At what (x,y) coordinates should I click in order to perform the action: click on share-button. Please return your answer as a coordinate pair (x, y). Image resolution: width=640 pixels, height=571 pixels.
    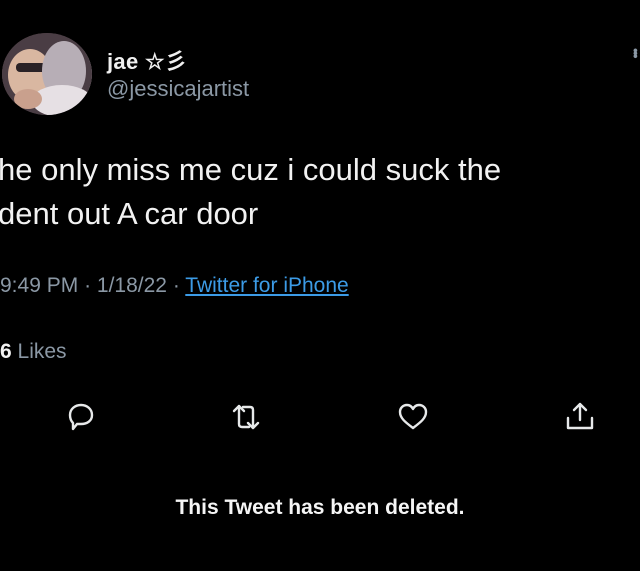
    Looking at the image, I should click on (580, 417).